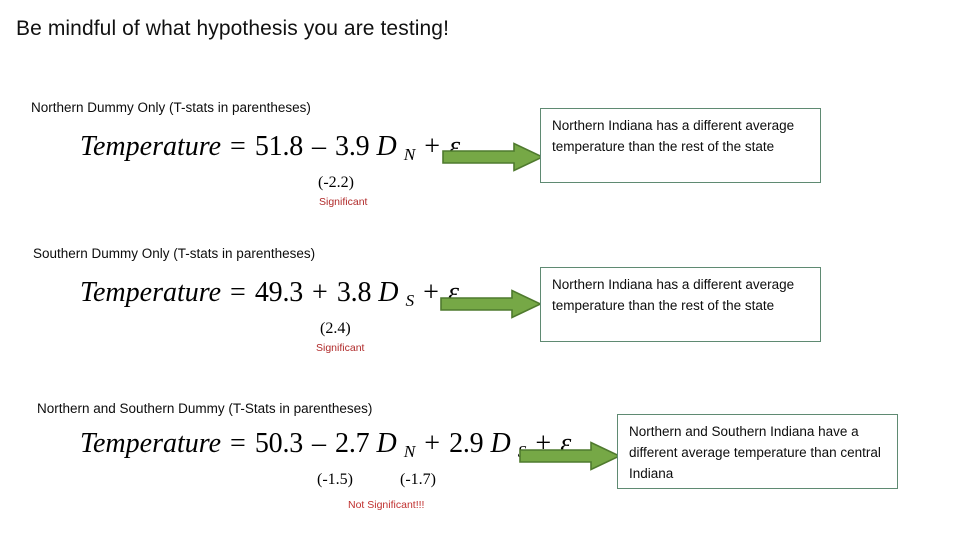  I want to click on equation-southern: Temperature = 49.3 + 3.8 D S + ε, so click(269, 293).